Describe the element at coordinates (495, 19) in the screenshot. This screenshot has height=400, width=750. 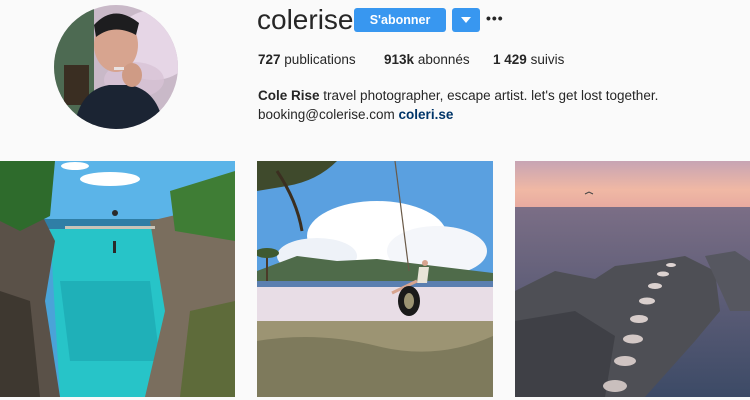
I see `more-options-button: •••` at that location.